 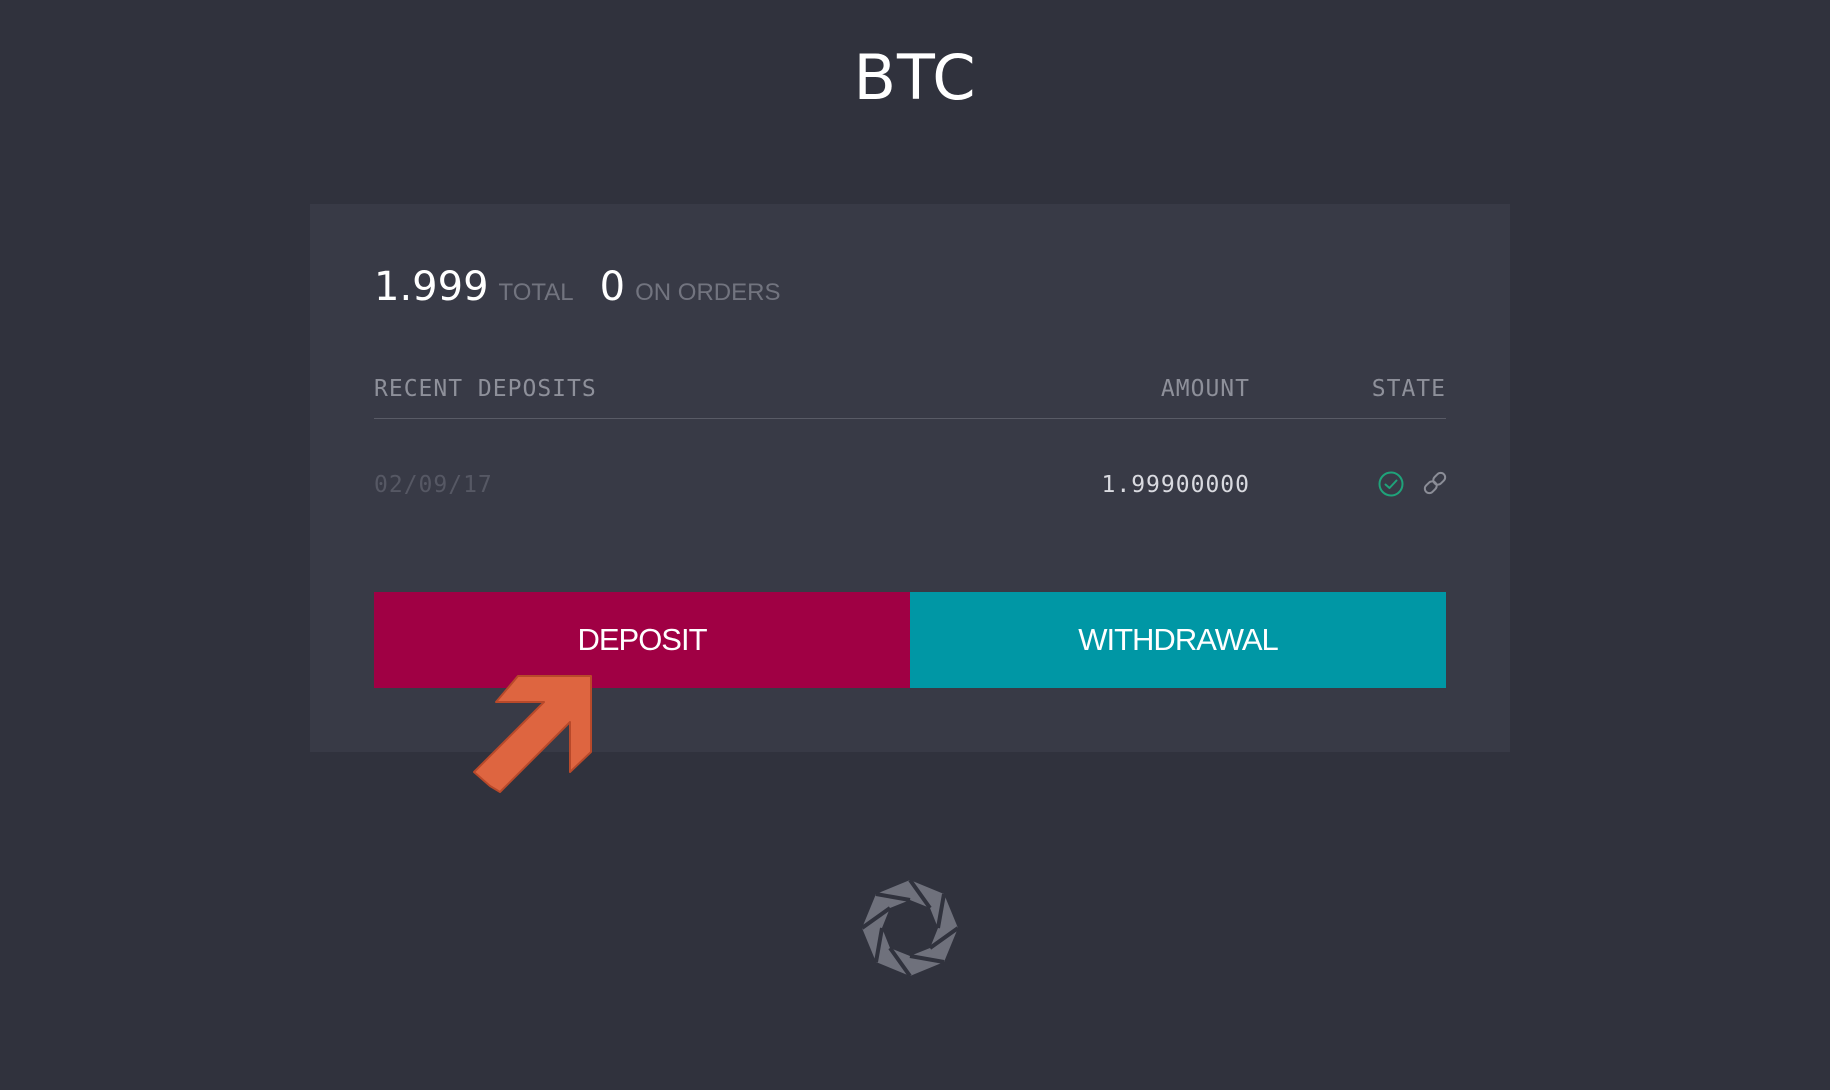 What do you see at coordinates (612, 287) in the screenshot?
I see `on-orders-value: 0` at bounding box center [612, 287].